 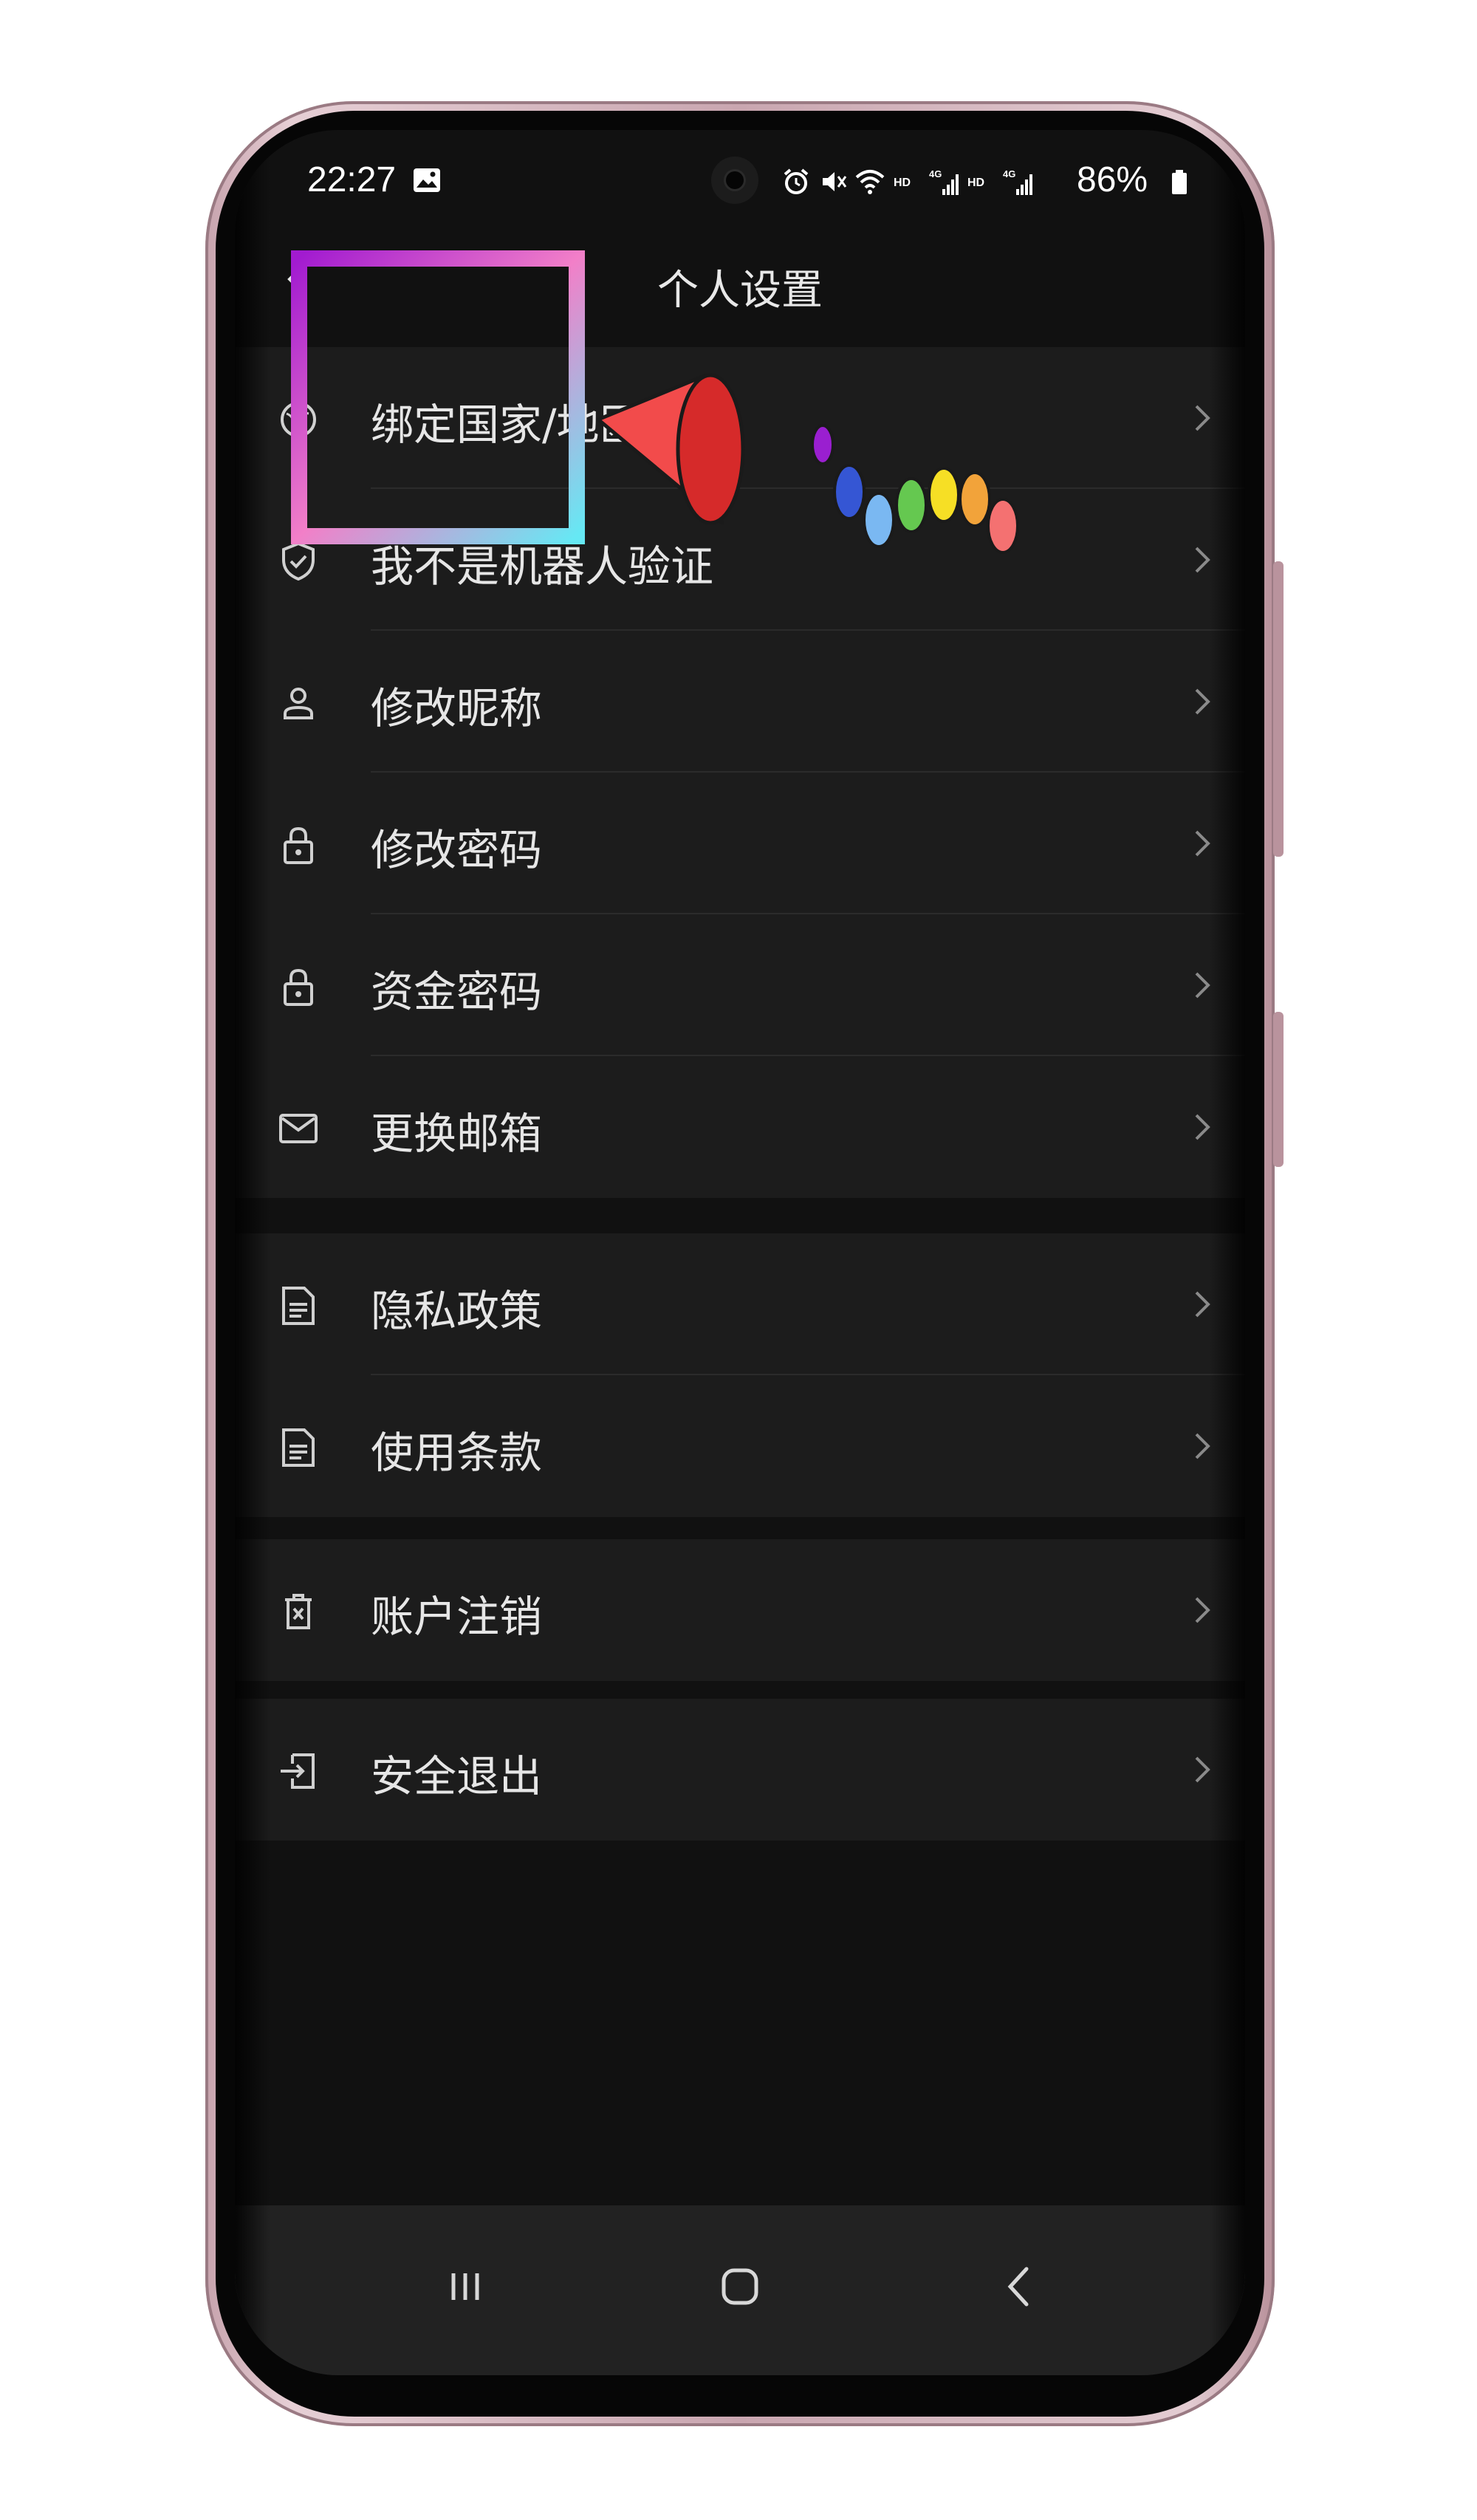 I want to click on alarm-icon, so click(x=796, y=181).